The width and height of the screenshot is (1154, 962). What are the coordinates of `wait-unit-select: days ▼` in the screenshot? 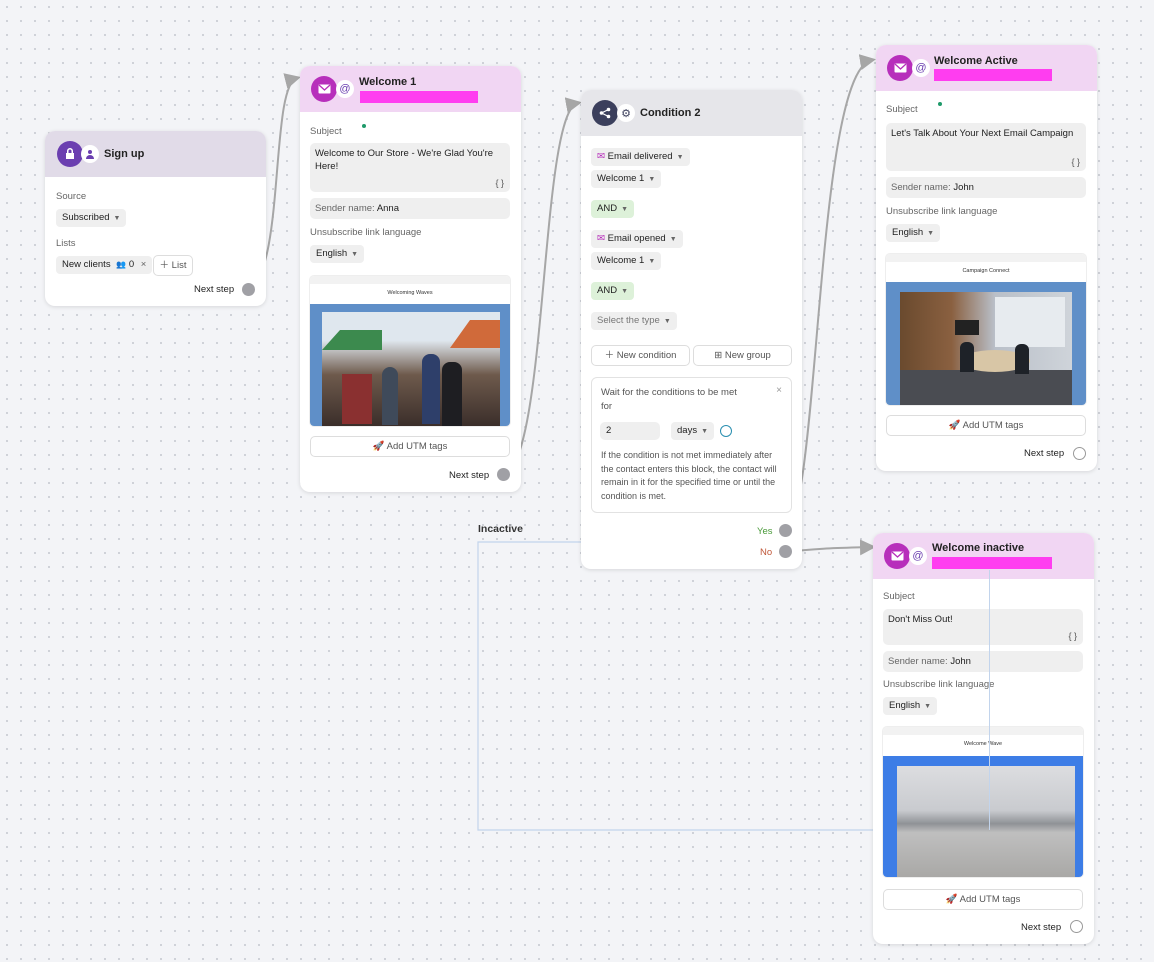 It's located at (693, 431).